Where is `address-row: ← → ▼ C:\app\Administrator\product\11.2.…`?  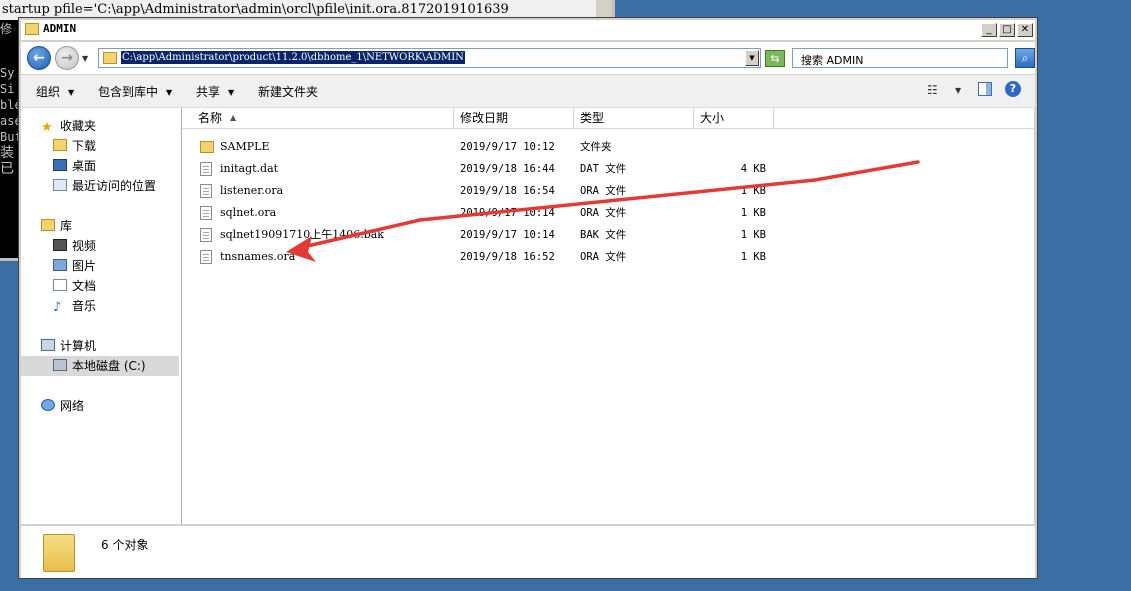 address-row: ← → ▼ C:\app\Administrator\product\11.2.… is located at coordinates (528, 58).